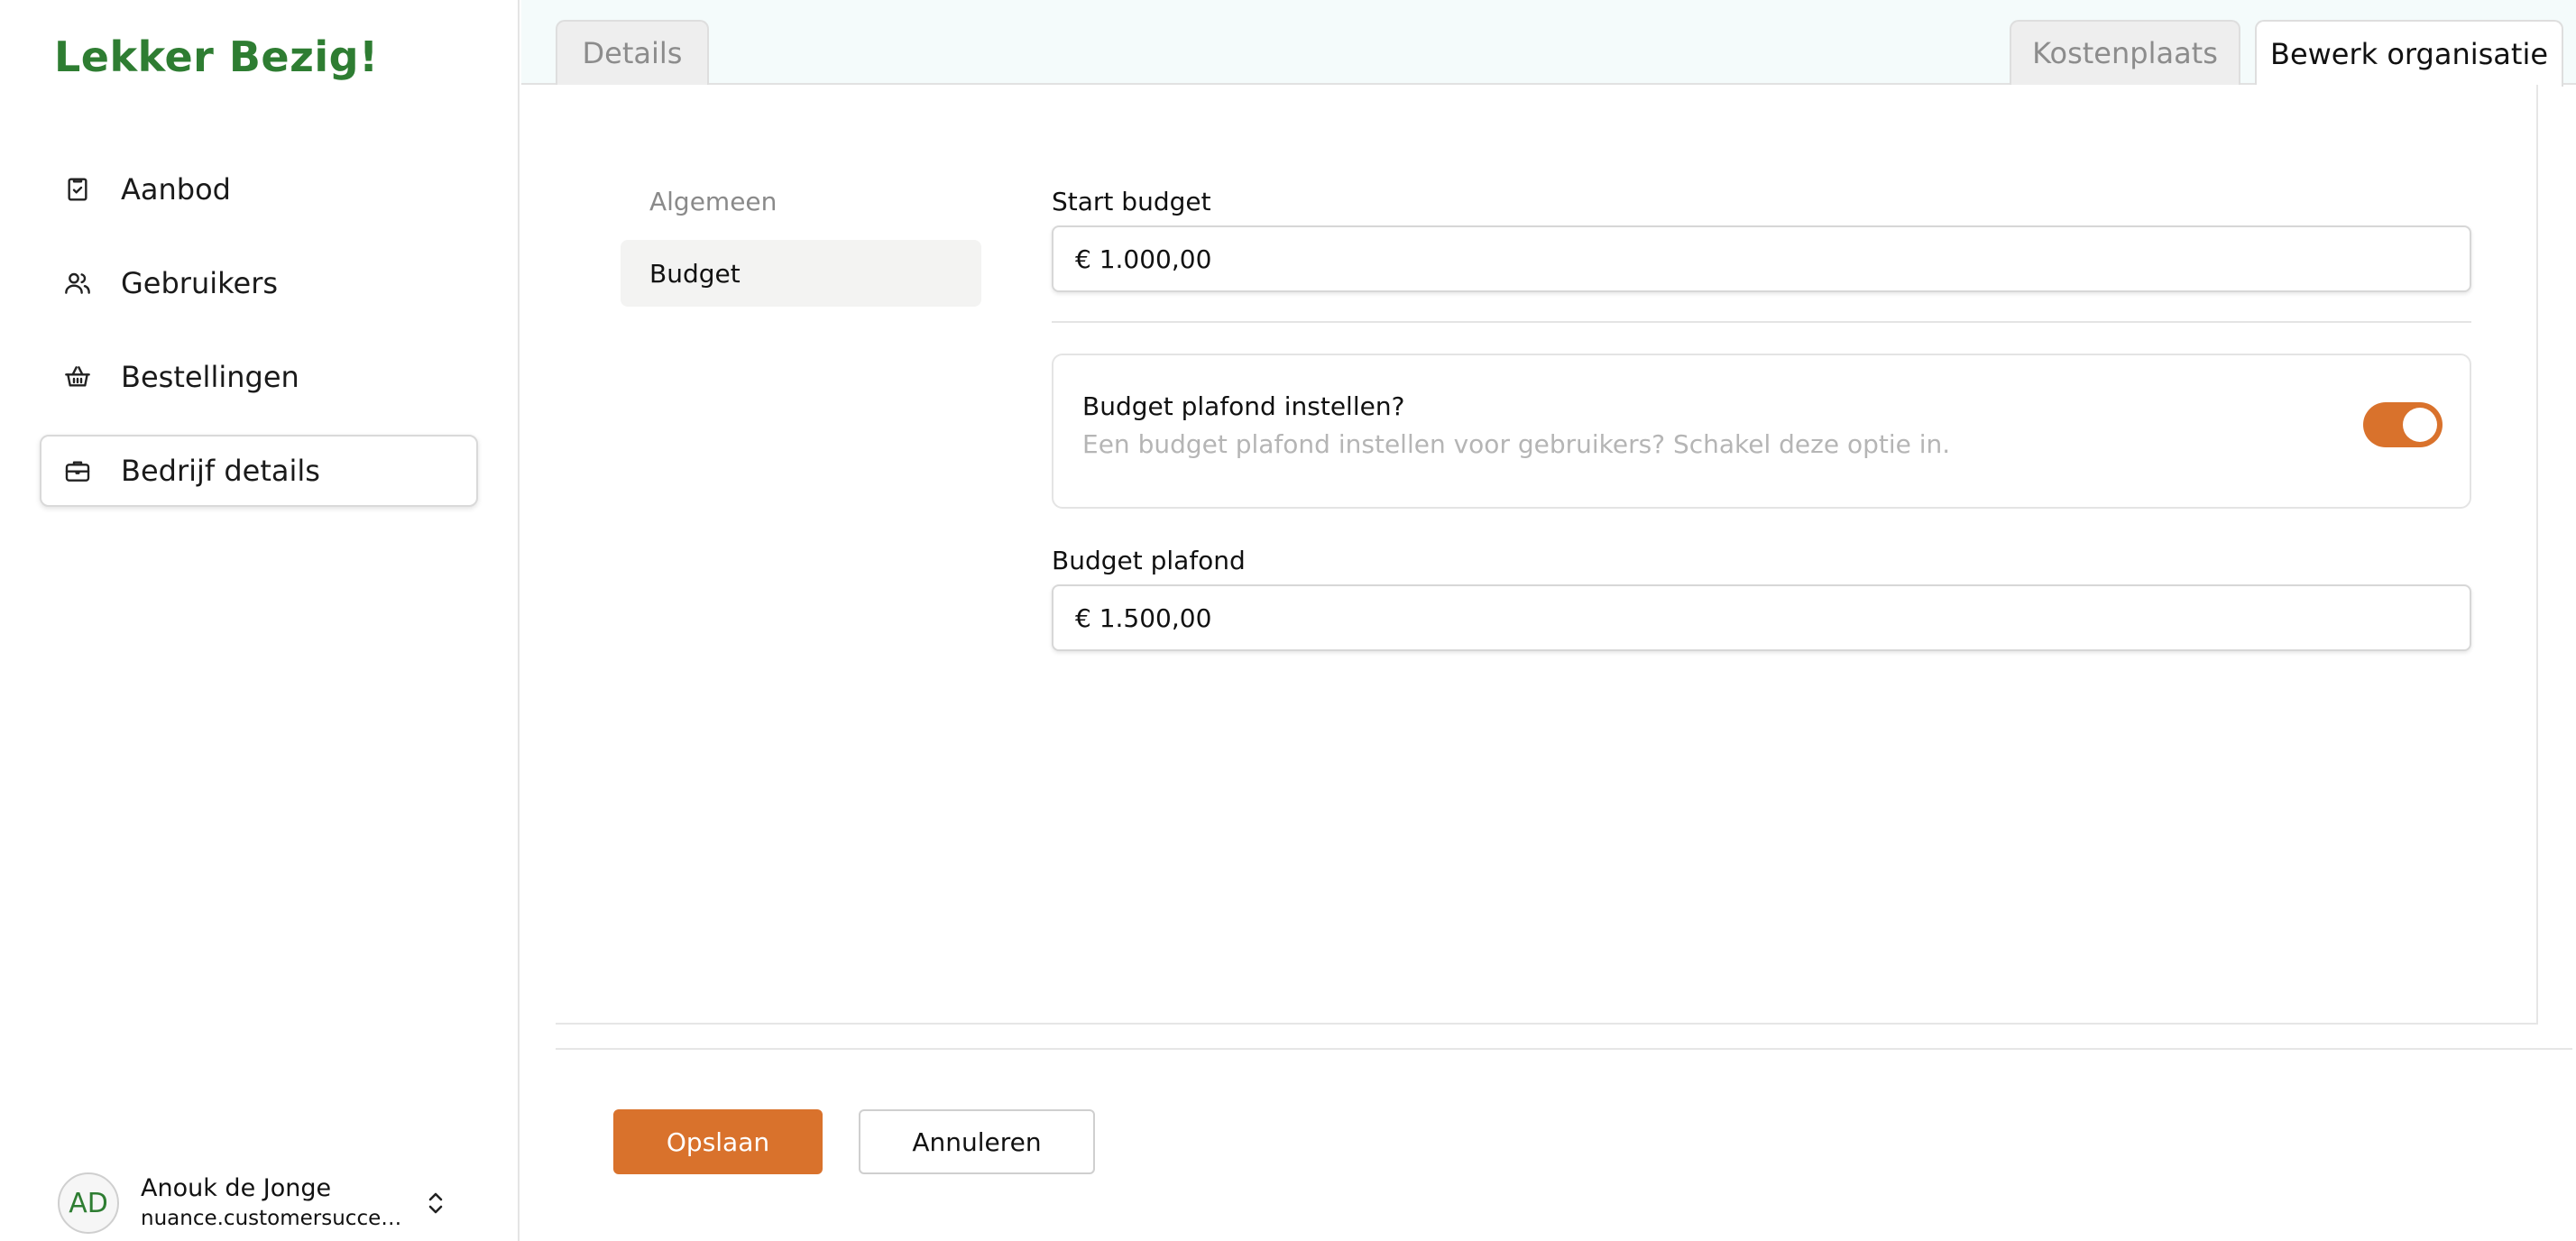 This screenshot has width=2576, height=1241. I want to click on brand-logo: Lekker Bezig!, so click(217, 56).